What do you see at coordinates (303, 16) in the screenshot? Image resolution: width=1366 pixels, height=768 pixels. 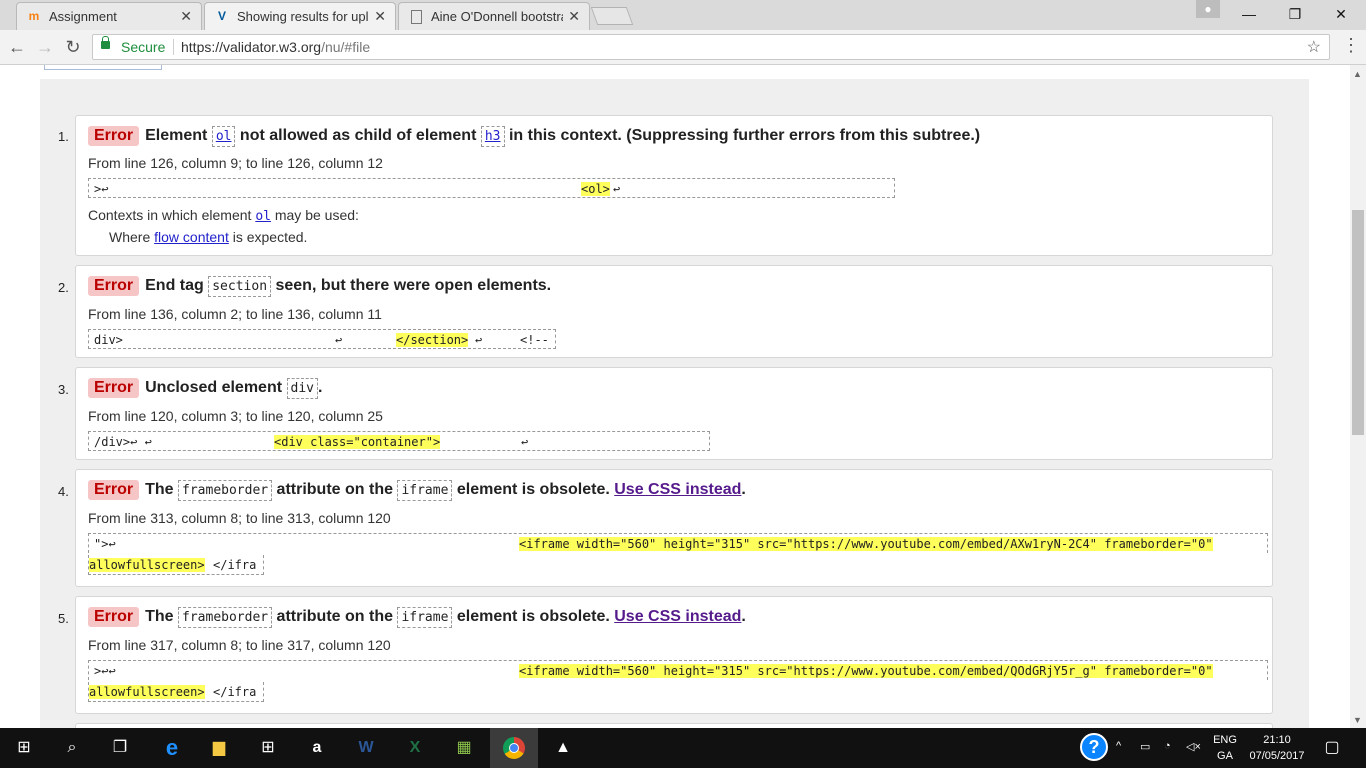 I see `tab-title: Showing results for uplo` at bounding box center [303, 16].